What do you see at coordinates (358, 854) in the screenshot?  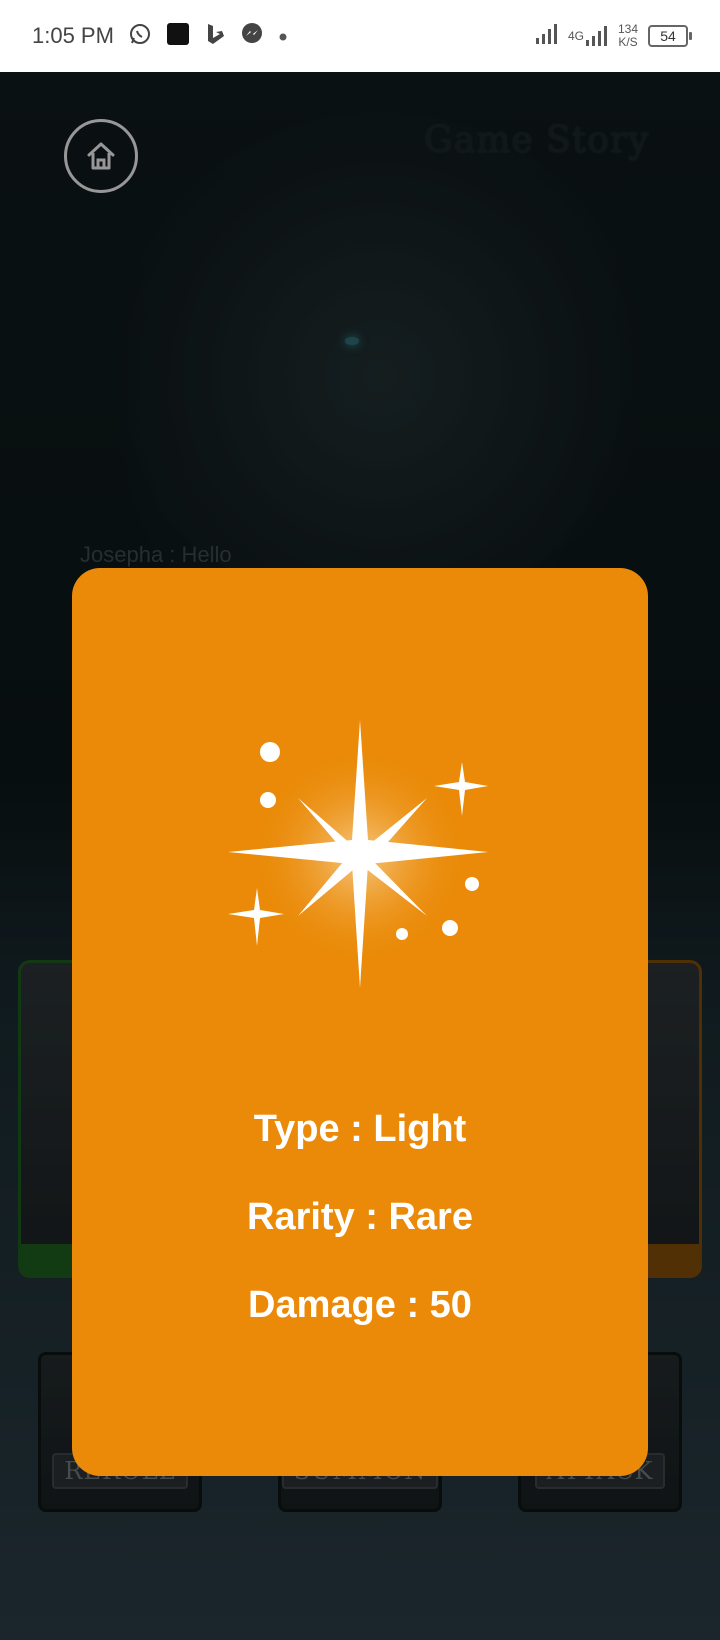 I see `sparkle-icon` at bounding box center [358, 854].